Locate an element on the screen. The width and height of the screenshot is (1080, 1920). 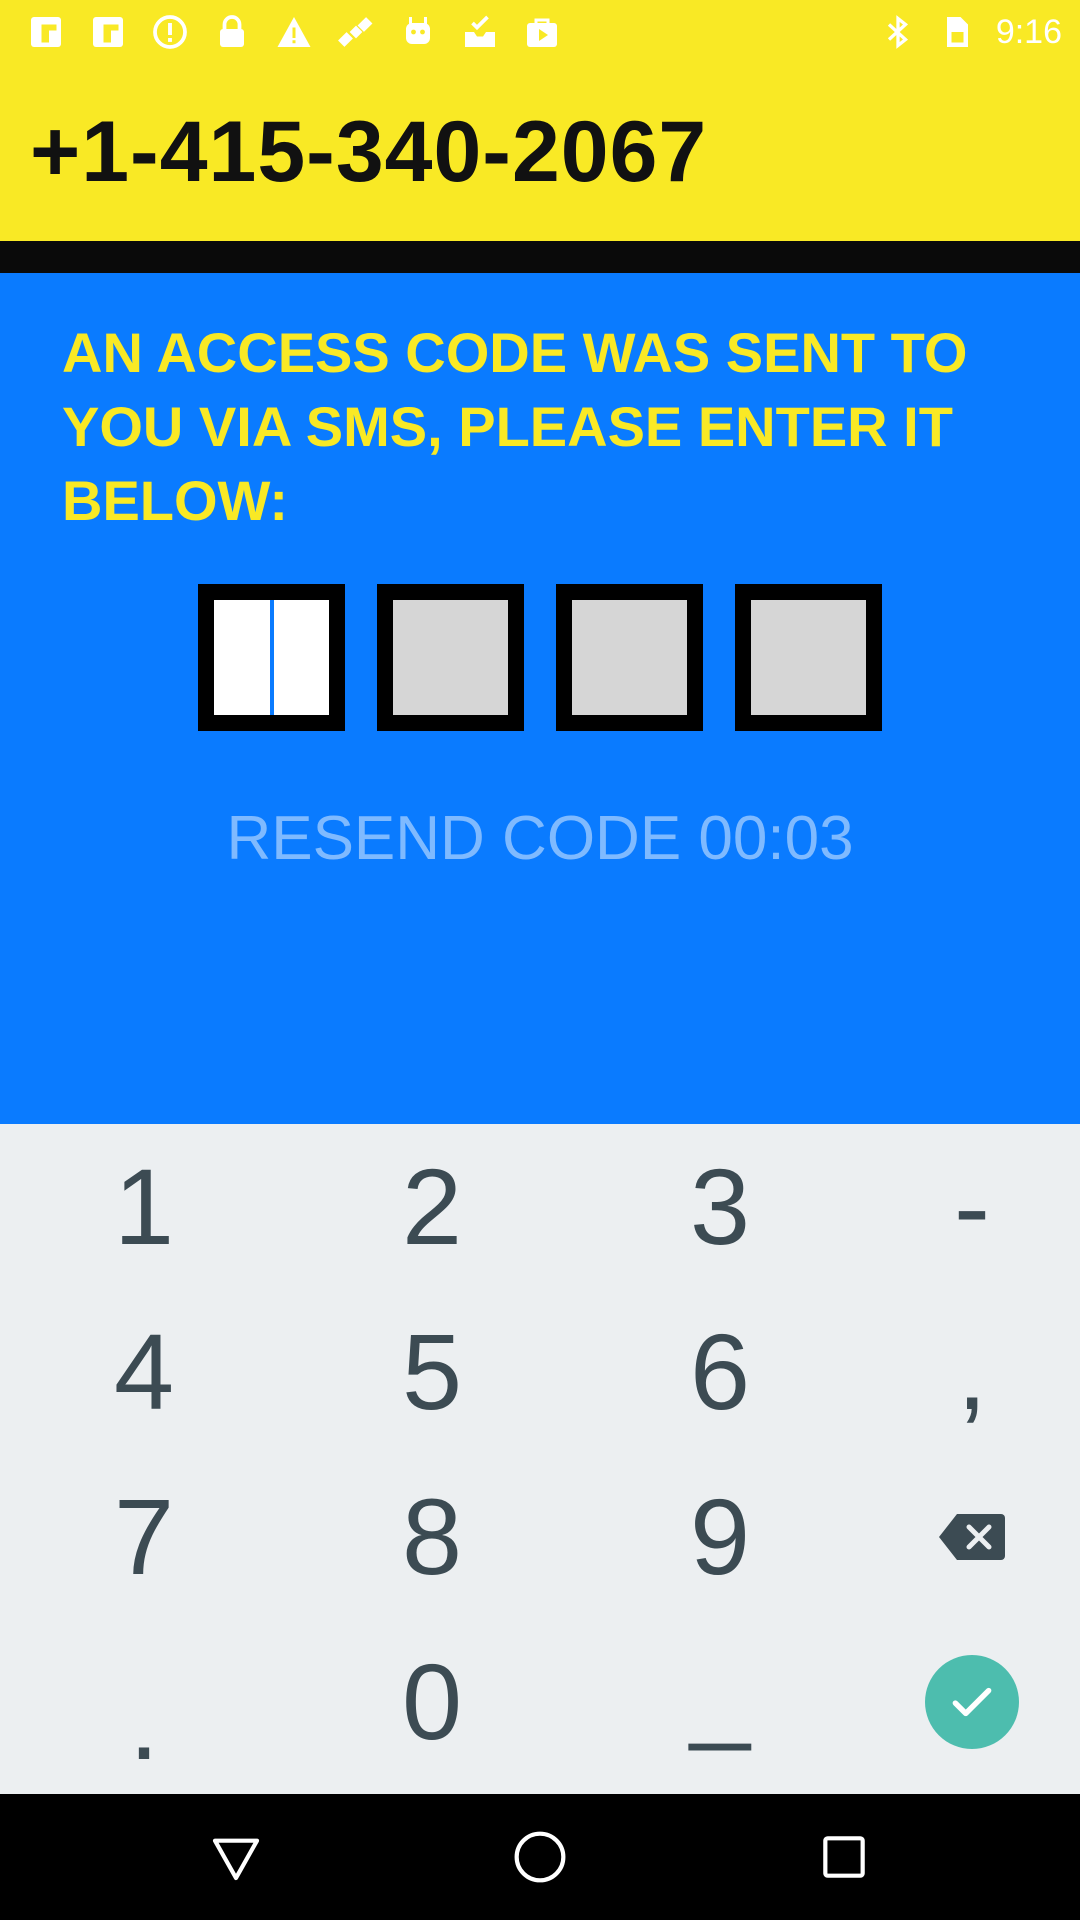
enter-key is located at coordinates (971, 1701).